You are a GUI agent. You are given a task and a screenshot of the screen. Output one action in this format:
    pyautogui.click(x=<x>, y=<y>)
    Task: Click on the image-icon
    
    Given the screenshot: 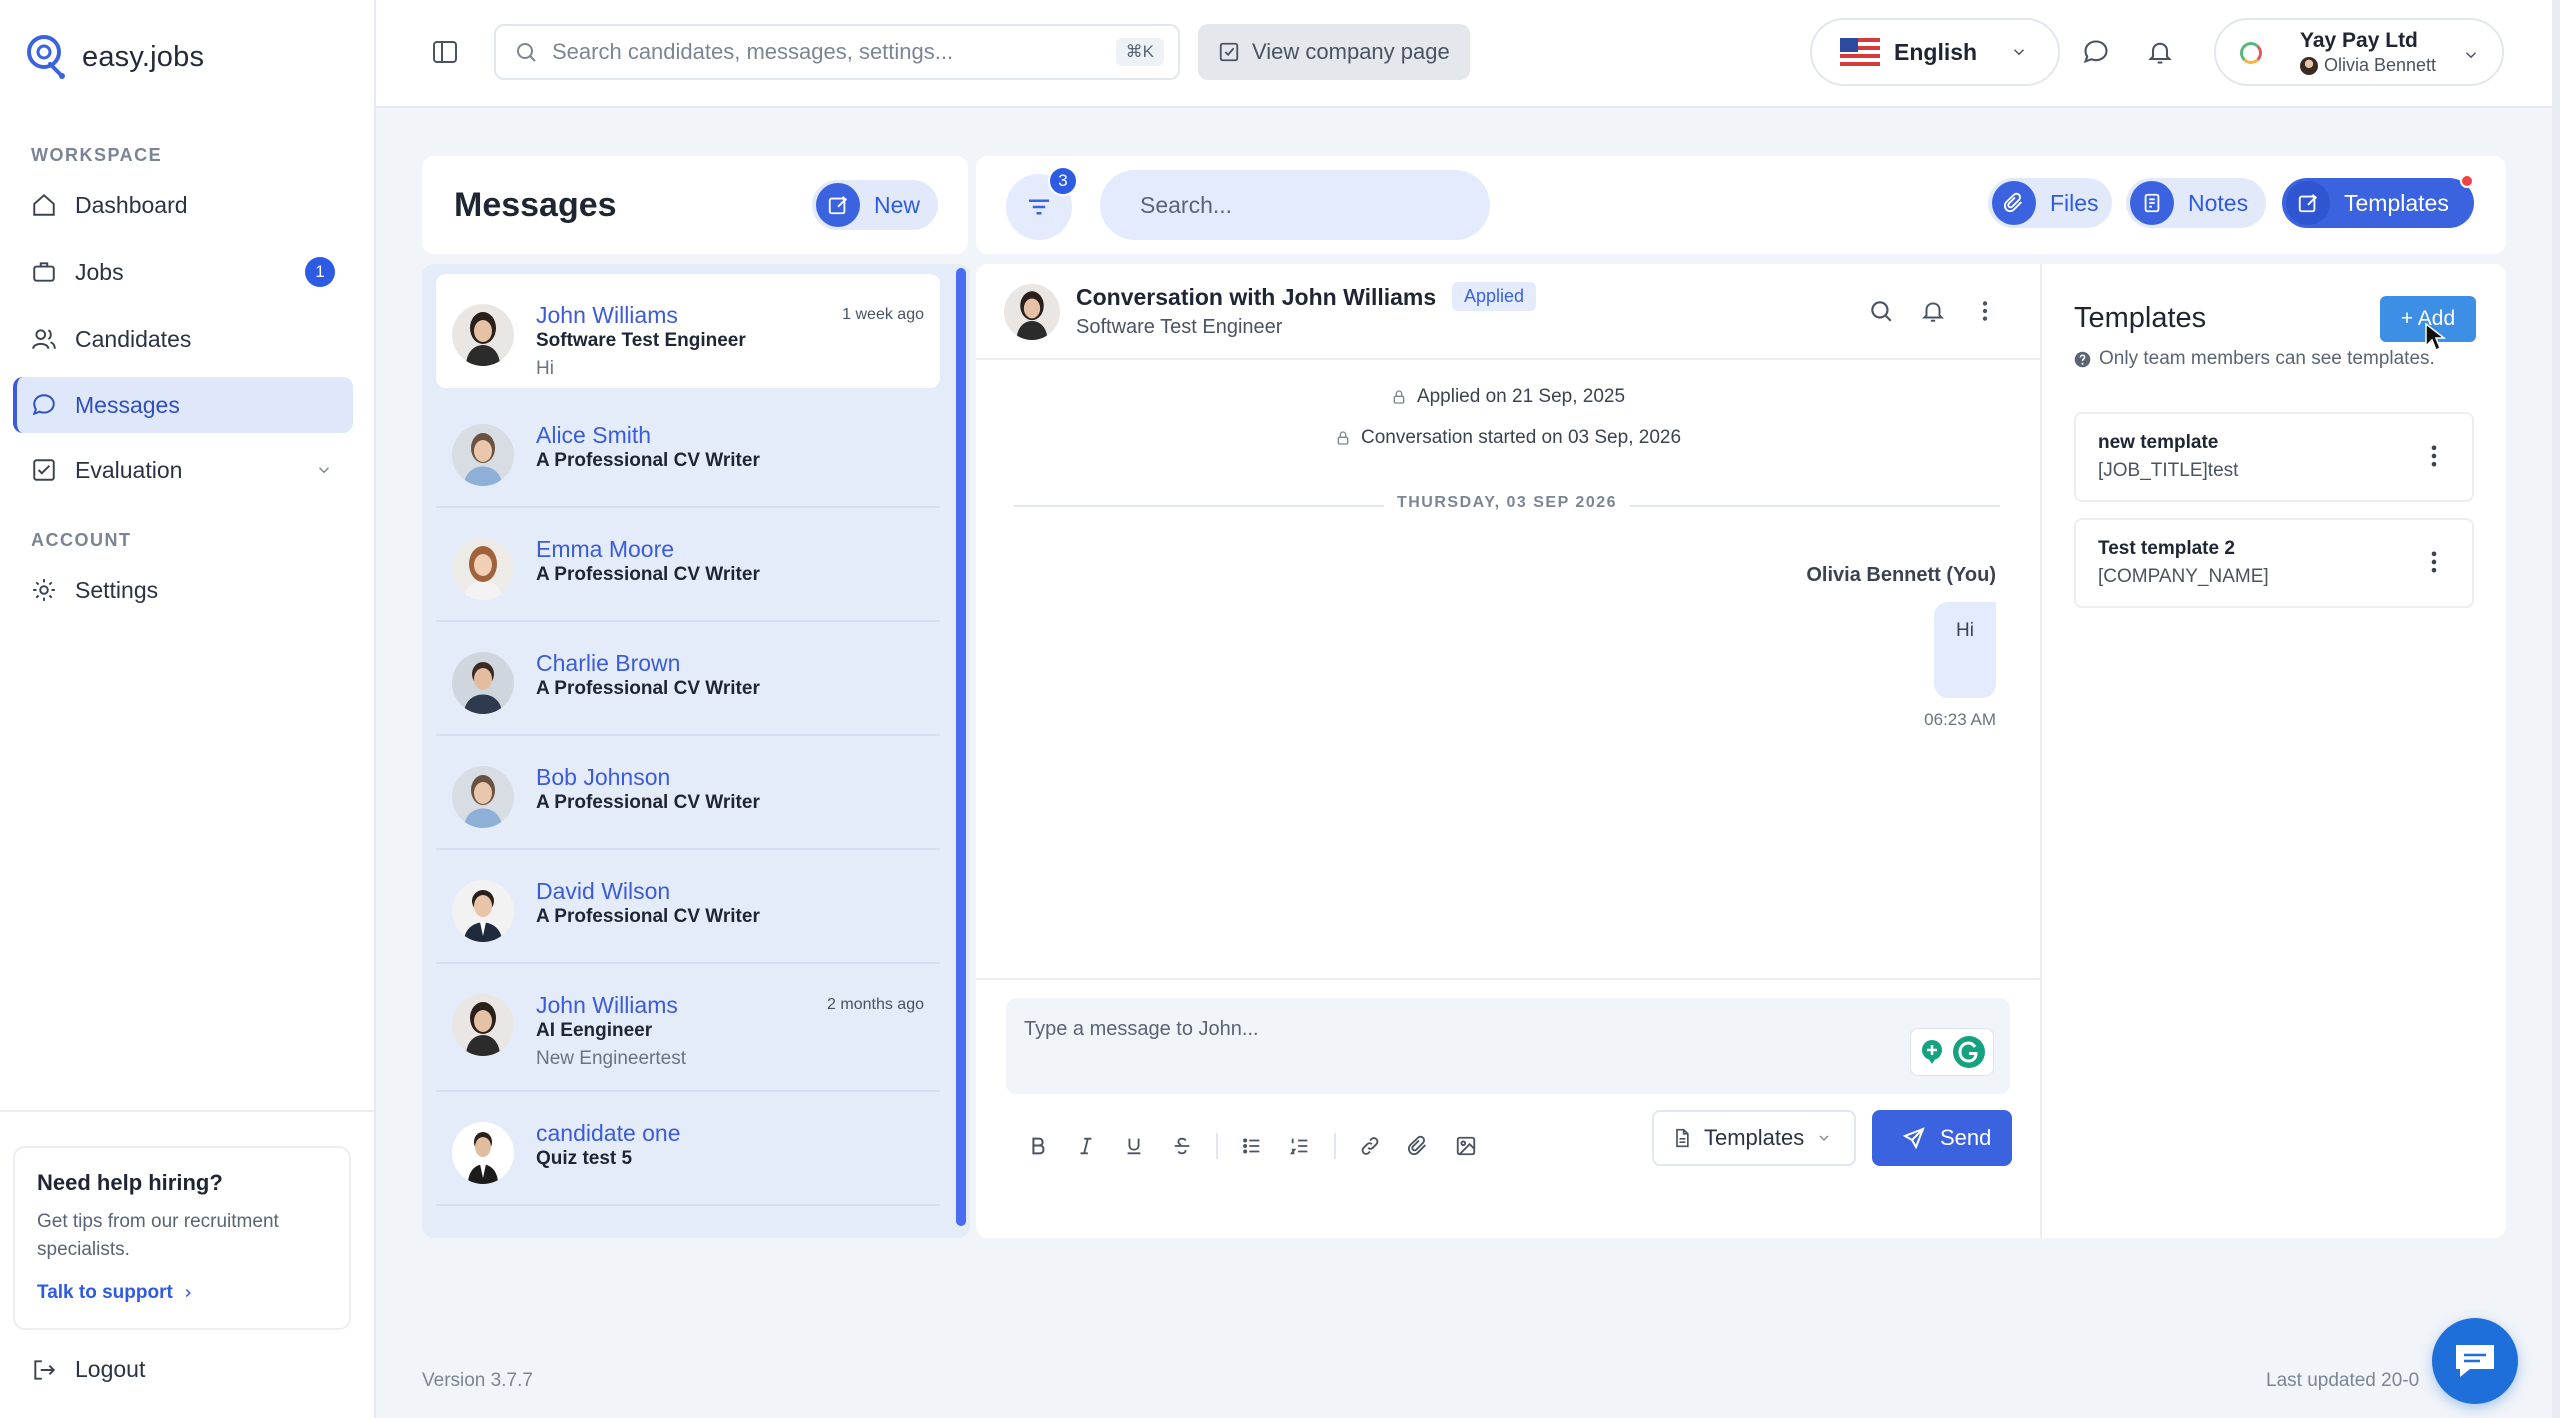 What is the action you would take?
    pyautogui.click(x=1466, y=1146)
    